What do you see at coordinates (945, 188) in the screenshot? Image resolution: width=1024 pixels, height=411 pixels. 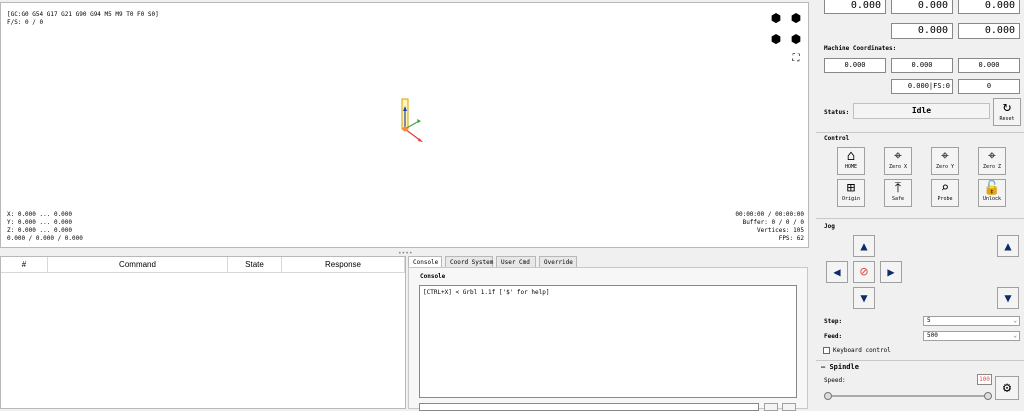 I see `probe-icon: ⌕` at bounding box center [945, 188].